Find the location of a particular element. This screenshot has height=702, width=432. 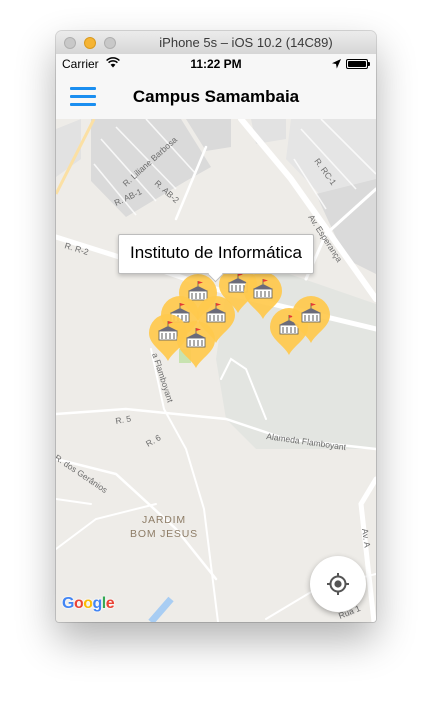

clock: 11:22 PM is located at coordinates (216, 64).